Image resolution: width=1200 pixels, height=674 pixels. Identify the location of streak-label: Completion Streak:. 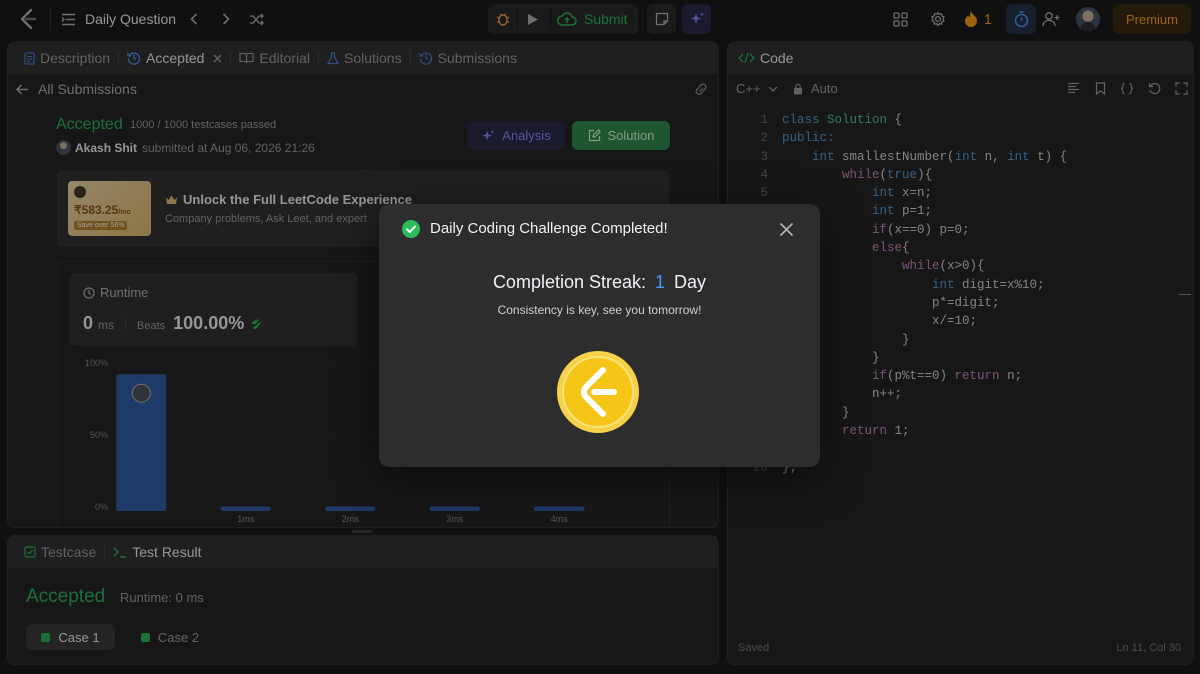
(569, 282).